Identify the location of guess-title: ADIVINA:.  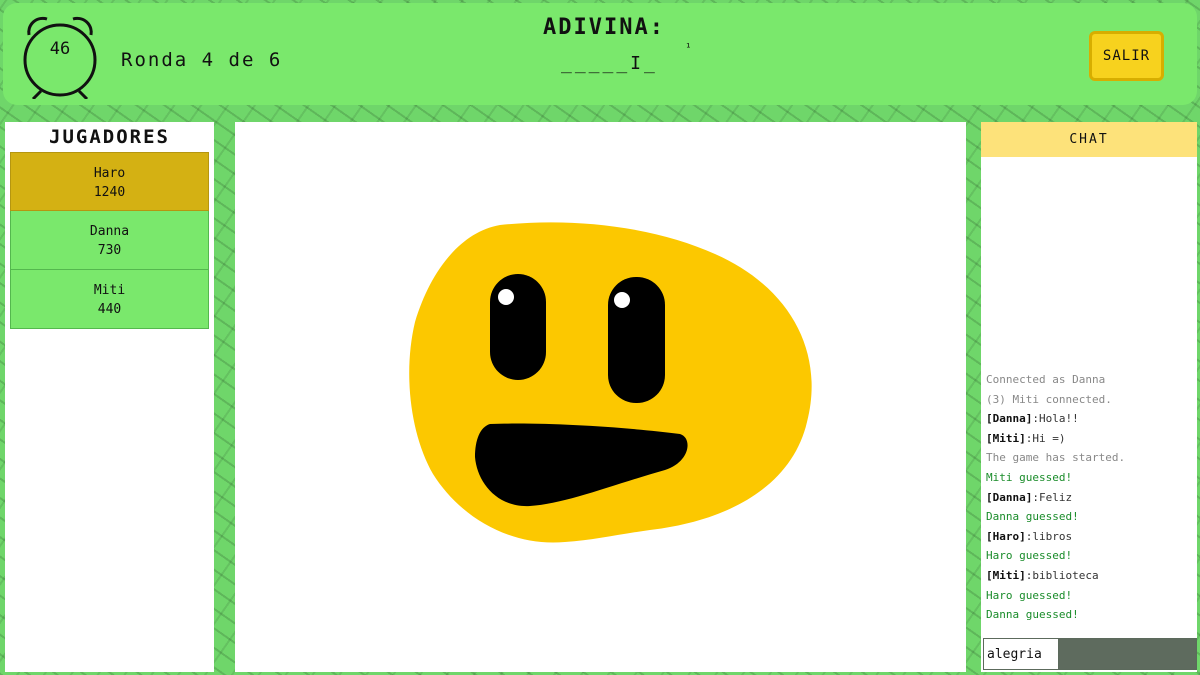
(604, 27).